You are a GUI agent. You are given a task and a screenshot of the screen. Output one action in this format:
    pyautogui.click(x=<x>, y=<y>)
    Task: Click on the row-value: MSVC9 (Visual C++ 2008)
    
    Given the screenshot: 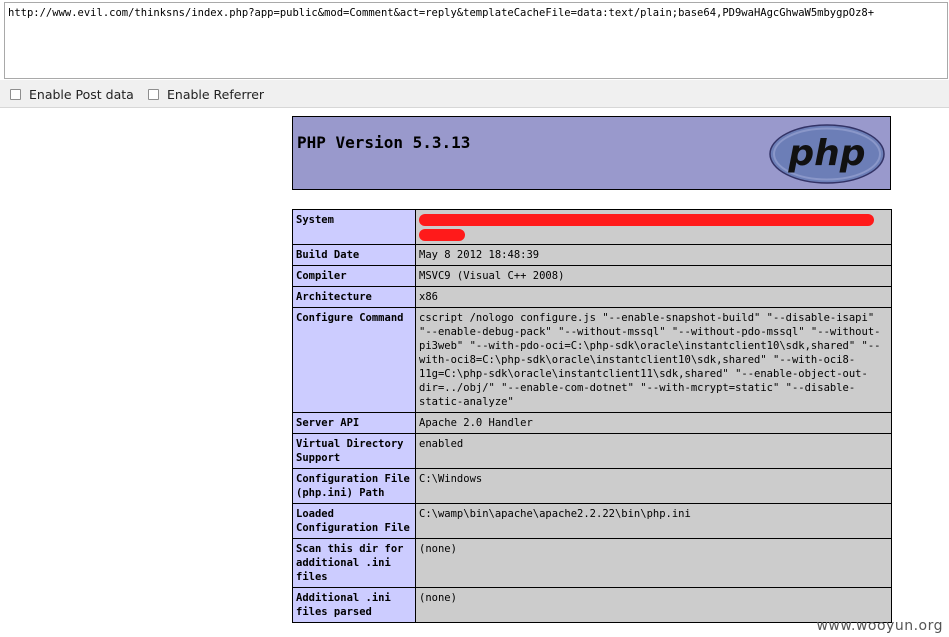 What is the action you would take?
    pyautogui.click(x=653, y=276)
    